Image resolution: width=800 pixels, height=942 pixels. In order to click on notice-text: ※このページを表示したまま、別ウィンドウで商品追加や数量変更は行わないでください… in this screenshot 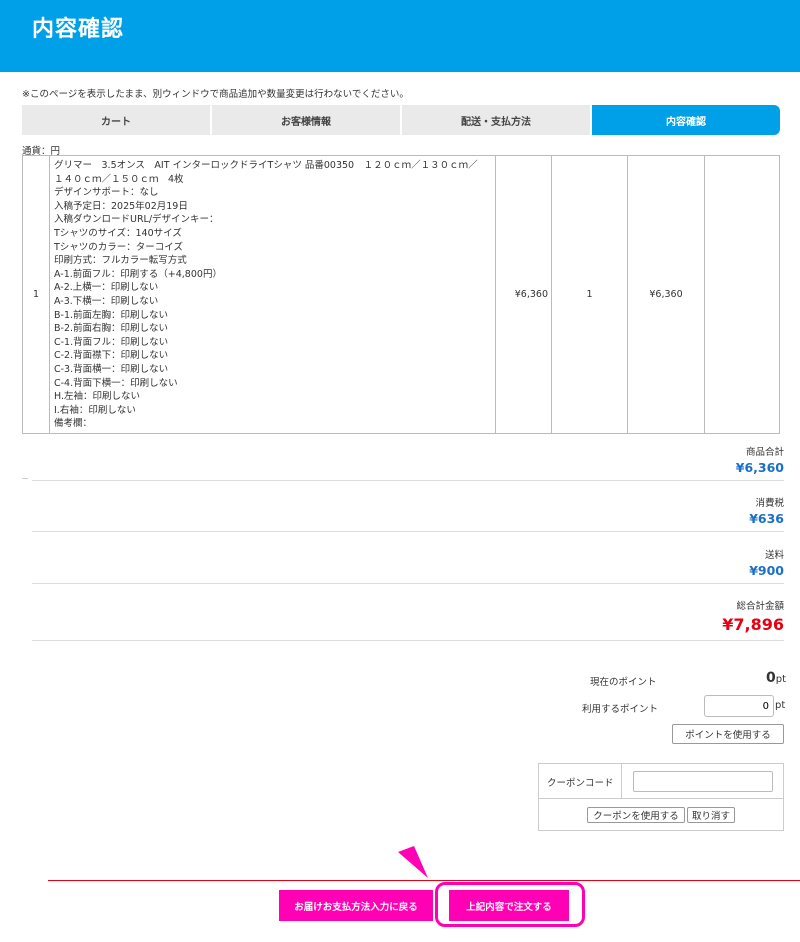, I will do `click(215, 94)`.